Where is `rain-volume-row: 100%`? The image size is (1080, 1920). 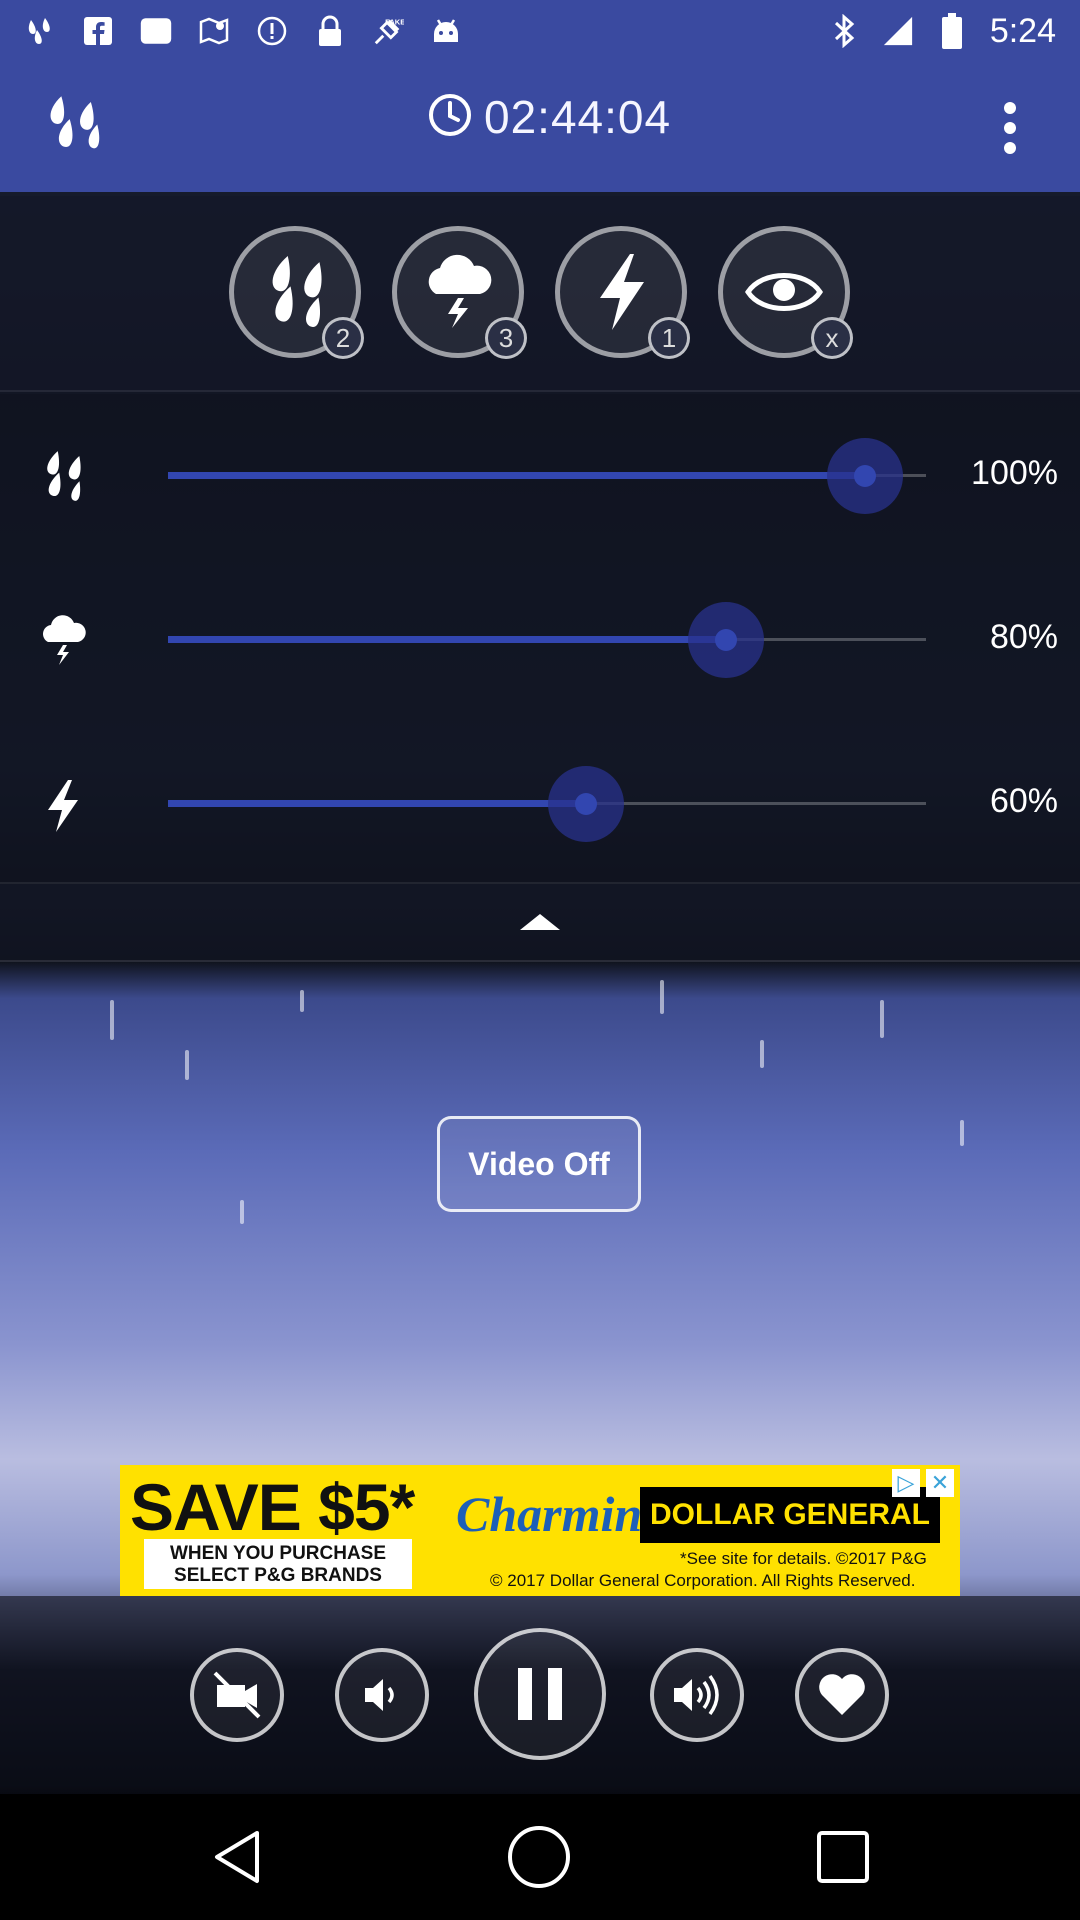 rain-volume-row: 100% is located at coordinates (540, 476).